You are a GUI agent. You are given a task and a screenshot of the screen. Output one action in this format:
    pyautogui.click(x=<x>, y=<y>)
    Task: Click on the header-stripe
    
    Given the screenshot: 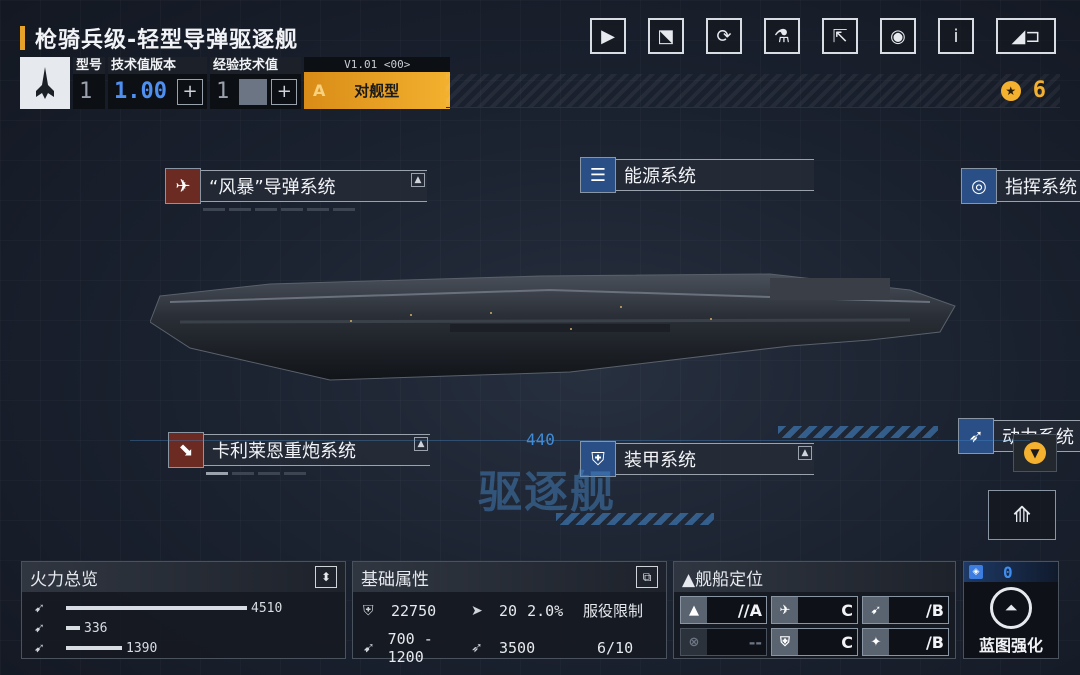 What is the action you would take?
    pyautogui.click(x=753, y=91)
    